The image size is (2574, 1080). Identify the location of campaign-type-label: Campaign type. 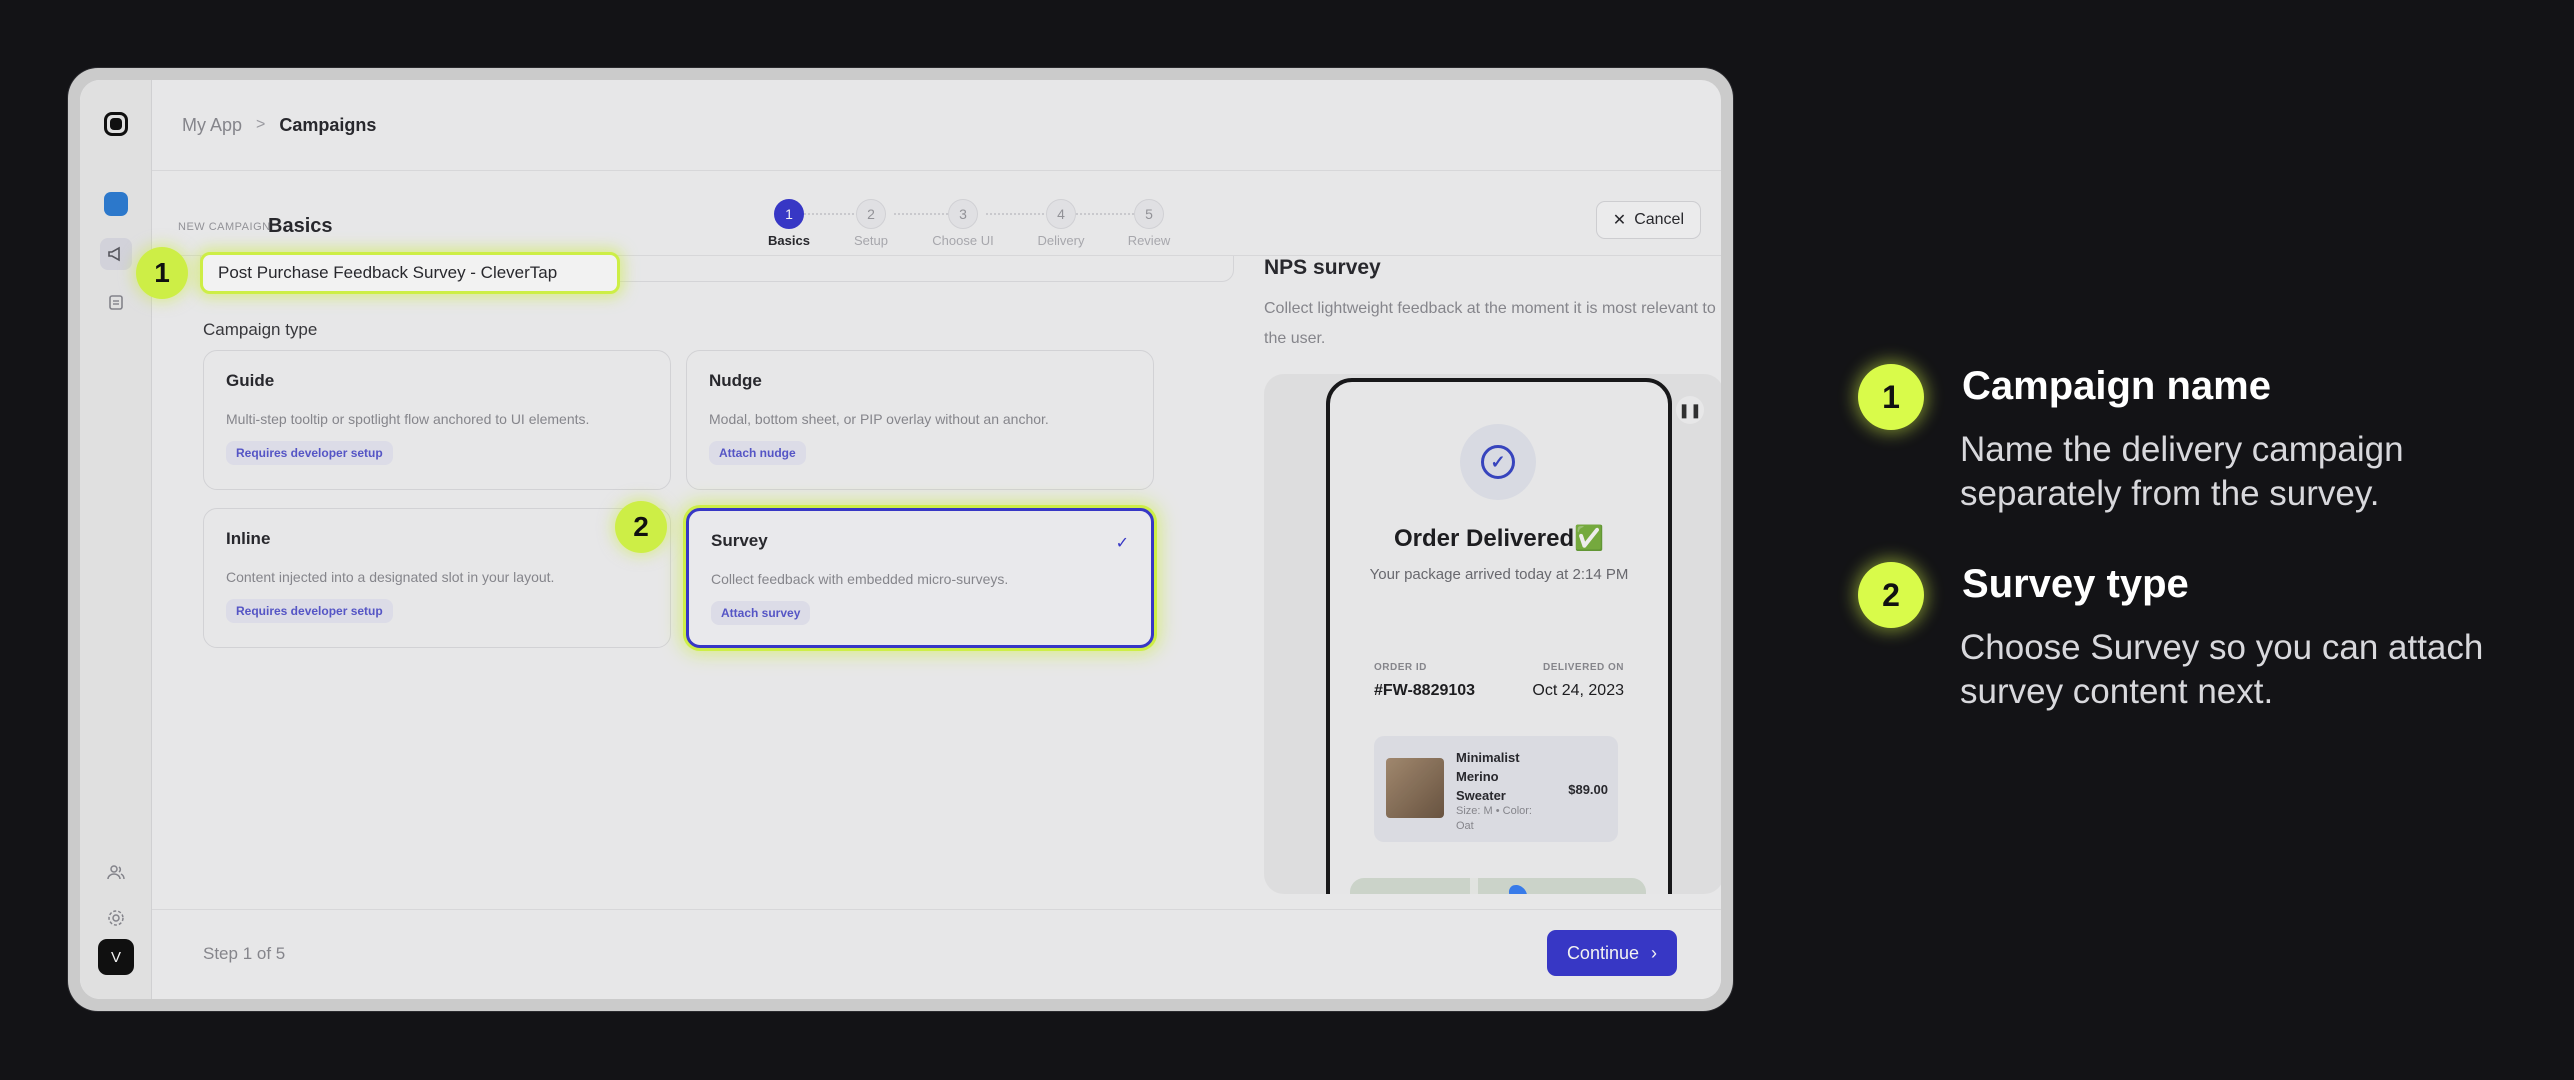
(260, 329).